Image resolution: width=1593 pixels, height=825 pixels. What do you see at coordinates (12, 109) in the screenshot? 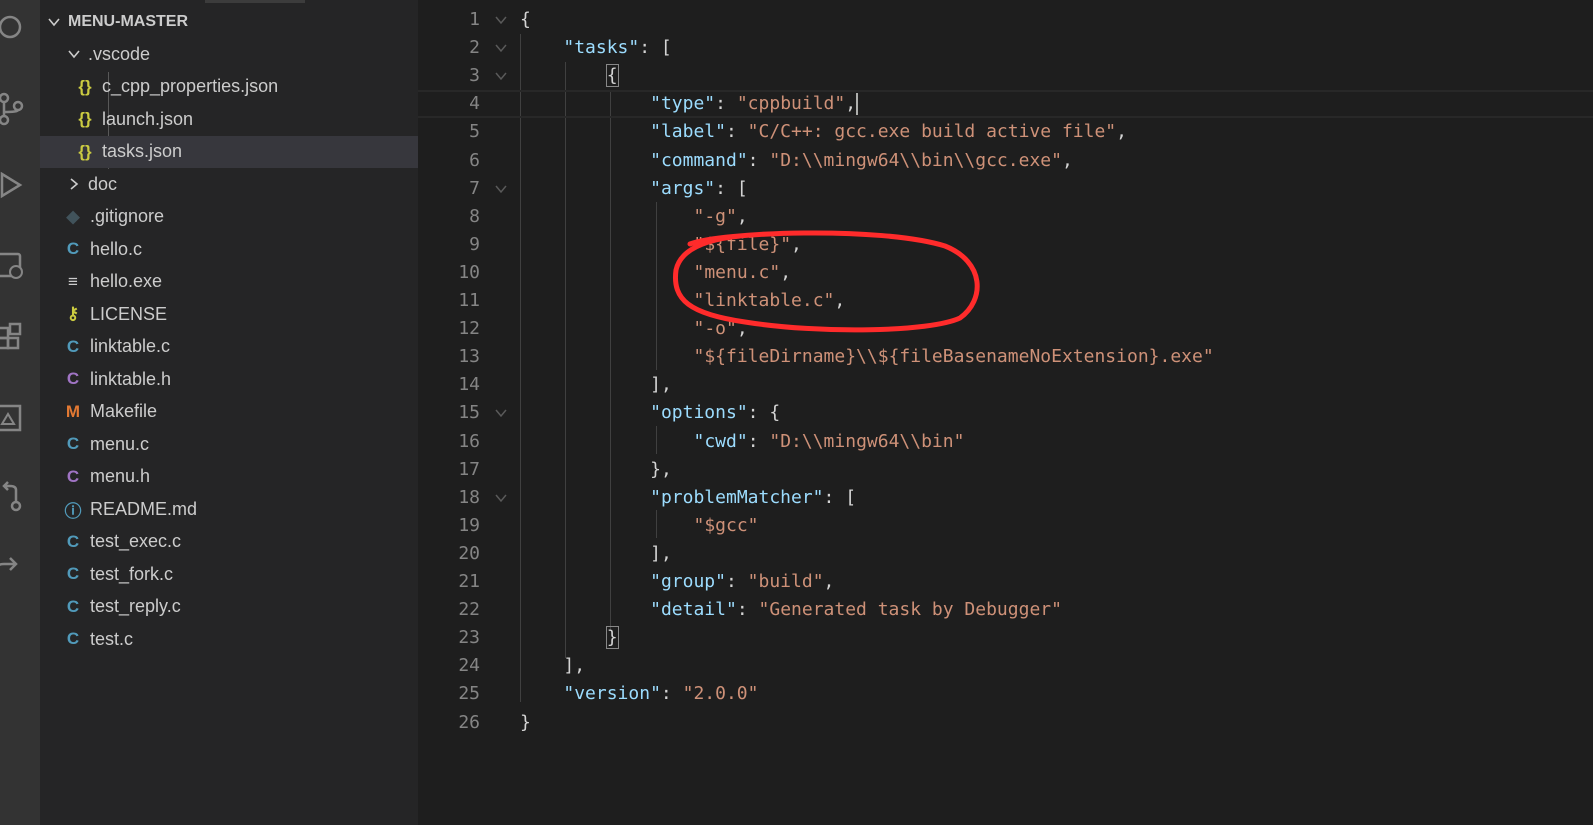
I see `source-control-icon` at bounding box center [12, 109].